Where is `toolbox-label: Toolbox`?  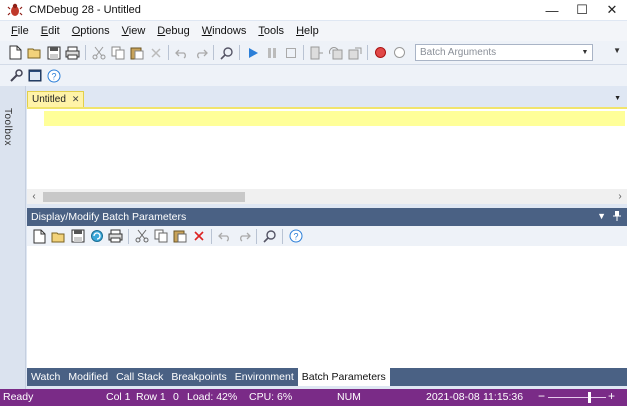 toolbox-label: Toolbox is located at coordinates (7, 127).